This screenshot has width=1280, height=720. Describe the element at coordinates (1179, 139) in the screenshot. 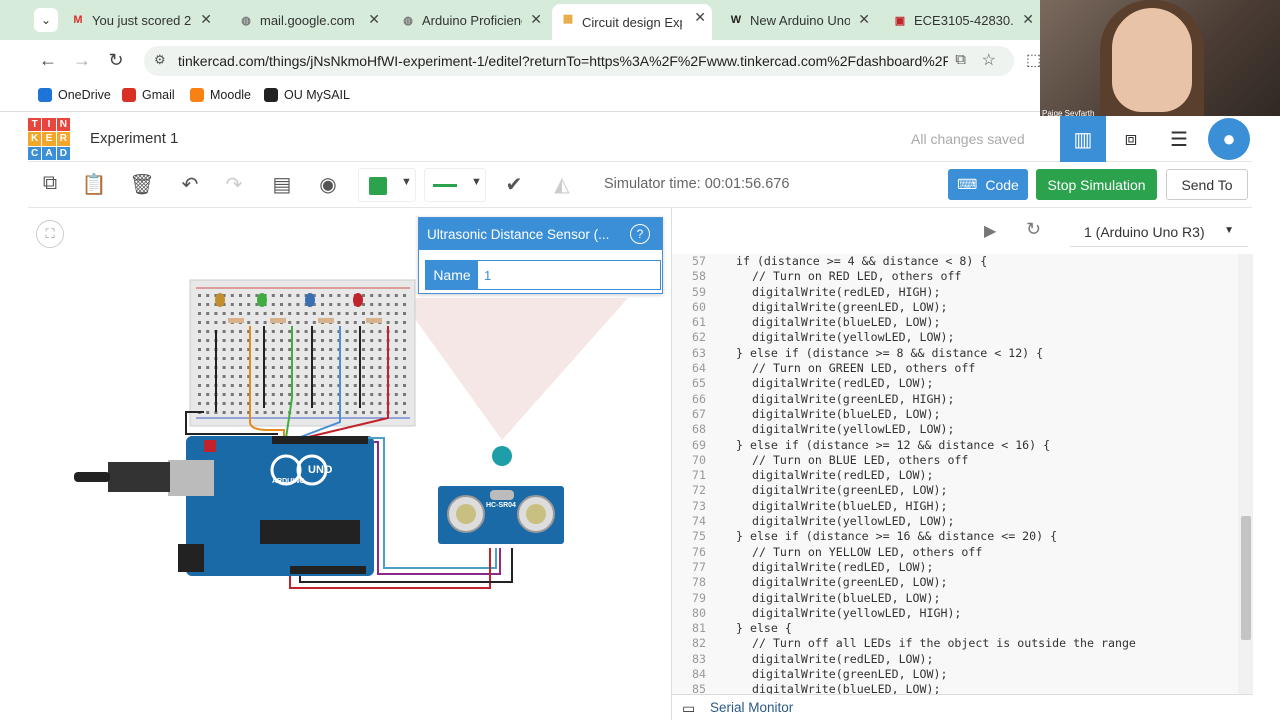

I see `component-list-button: ☰` at that location.